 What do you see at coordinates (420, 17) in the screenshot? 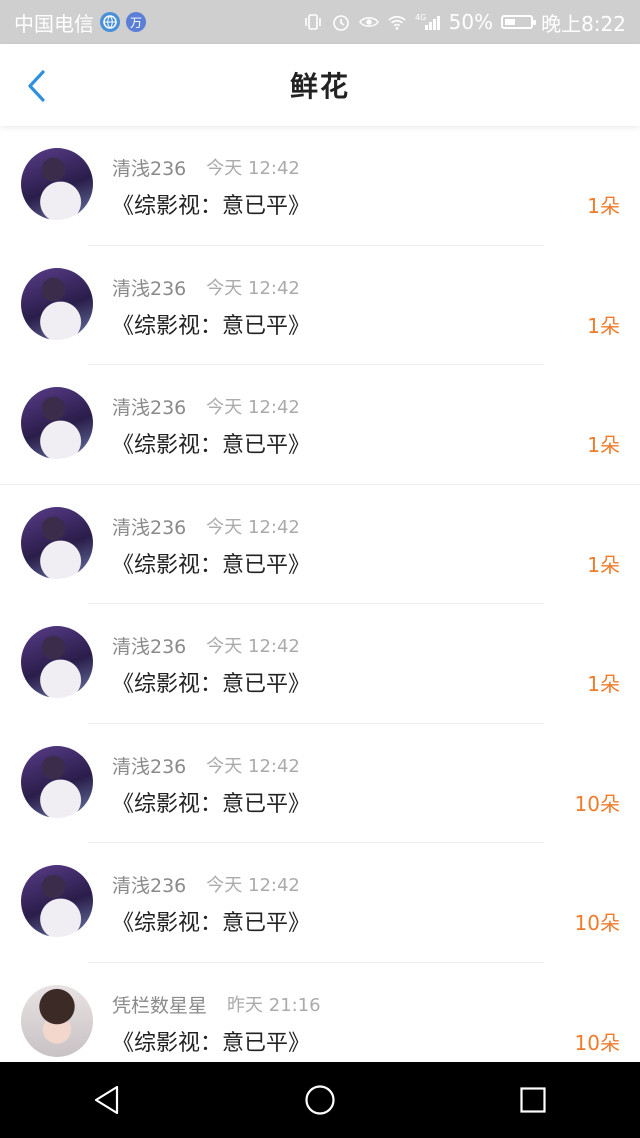
I see `network-label: 4G` at bounding box center [420, 17].